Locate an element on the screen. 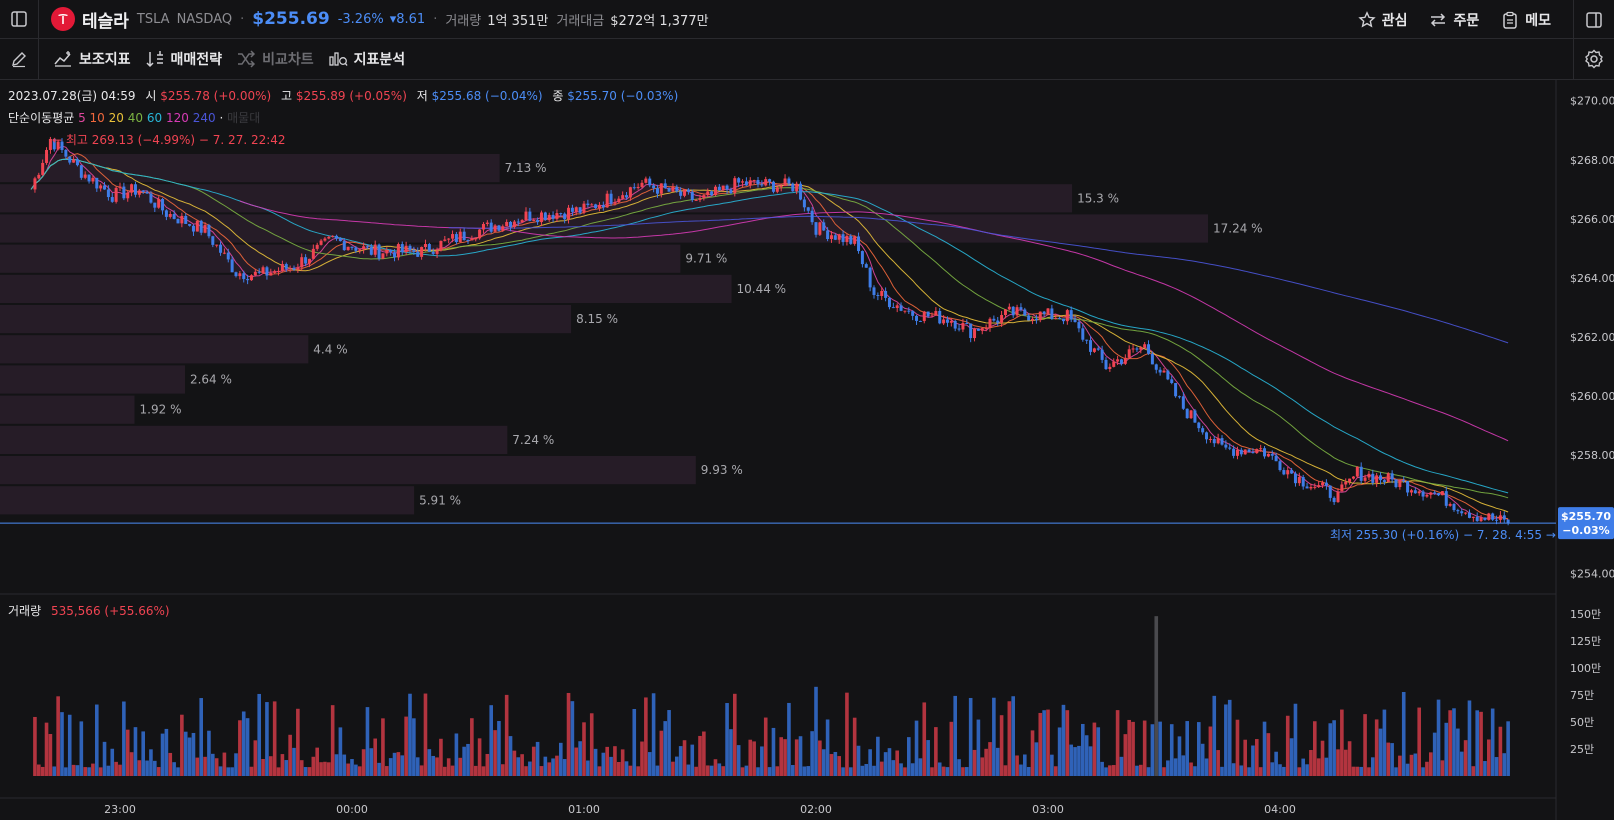  right-panel-toggle-icon is located at coordinates (1594, 19).